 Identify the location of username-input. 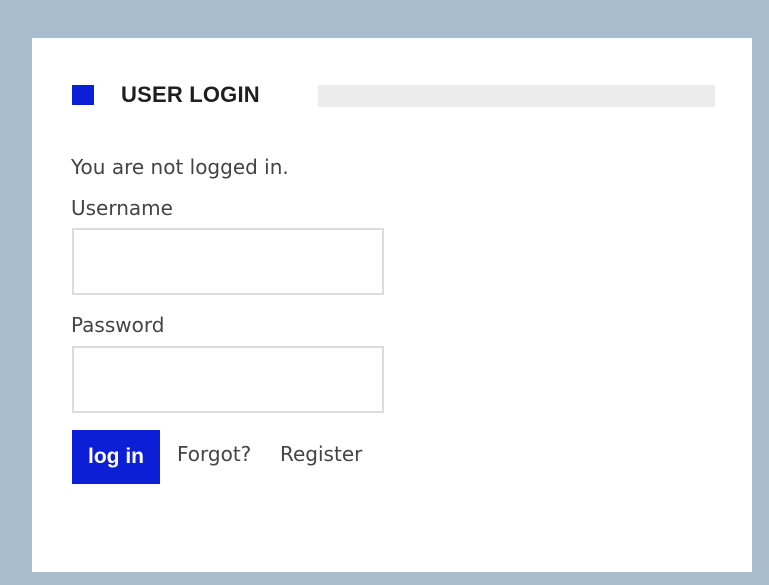
(228, 261).